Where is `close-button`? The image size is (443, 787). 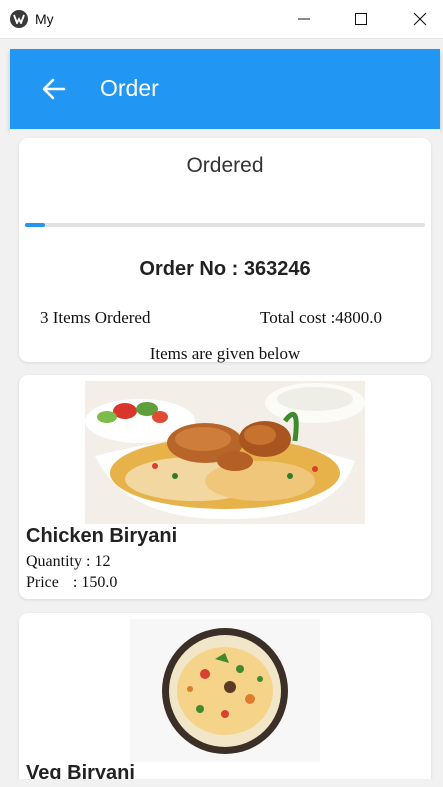 close-button is located at coordinates (420, 19).